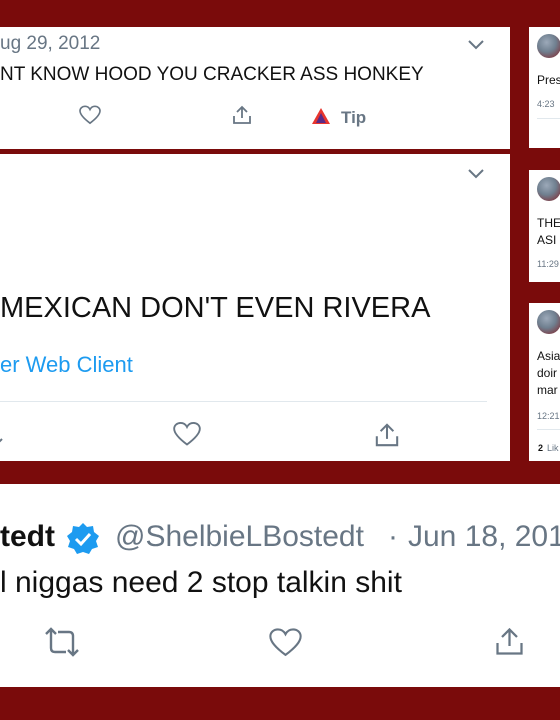 The image size is (560, 720). What do you see at coordinates (4, 435) in the screenshot?
I see `reply-icon` at bounding box center [4, 435].